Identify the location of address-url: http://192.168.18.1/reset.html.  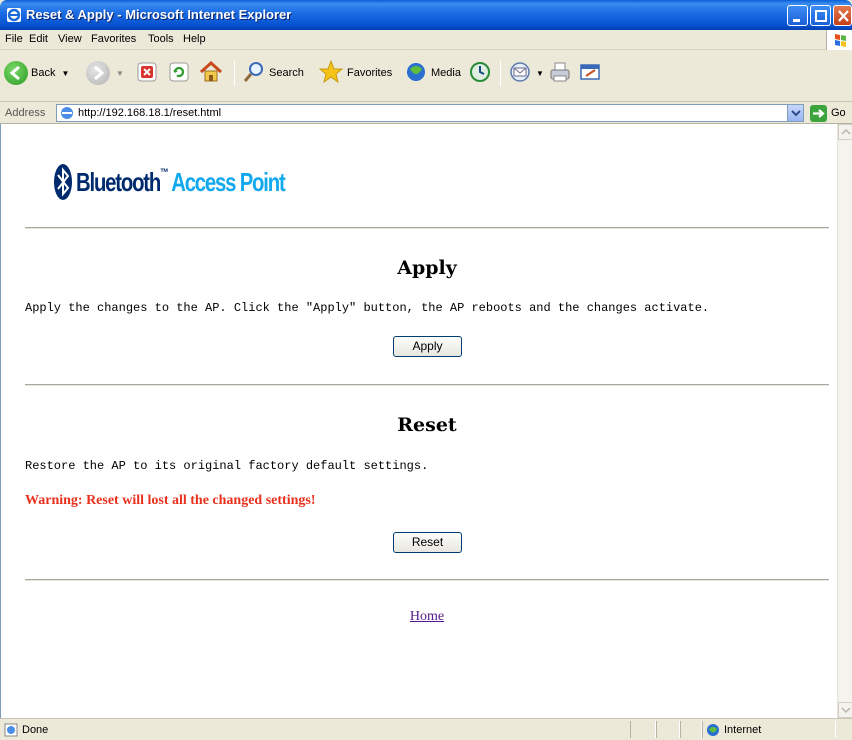
(150, 113).